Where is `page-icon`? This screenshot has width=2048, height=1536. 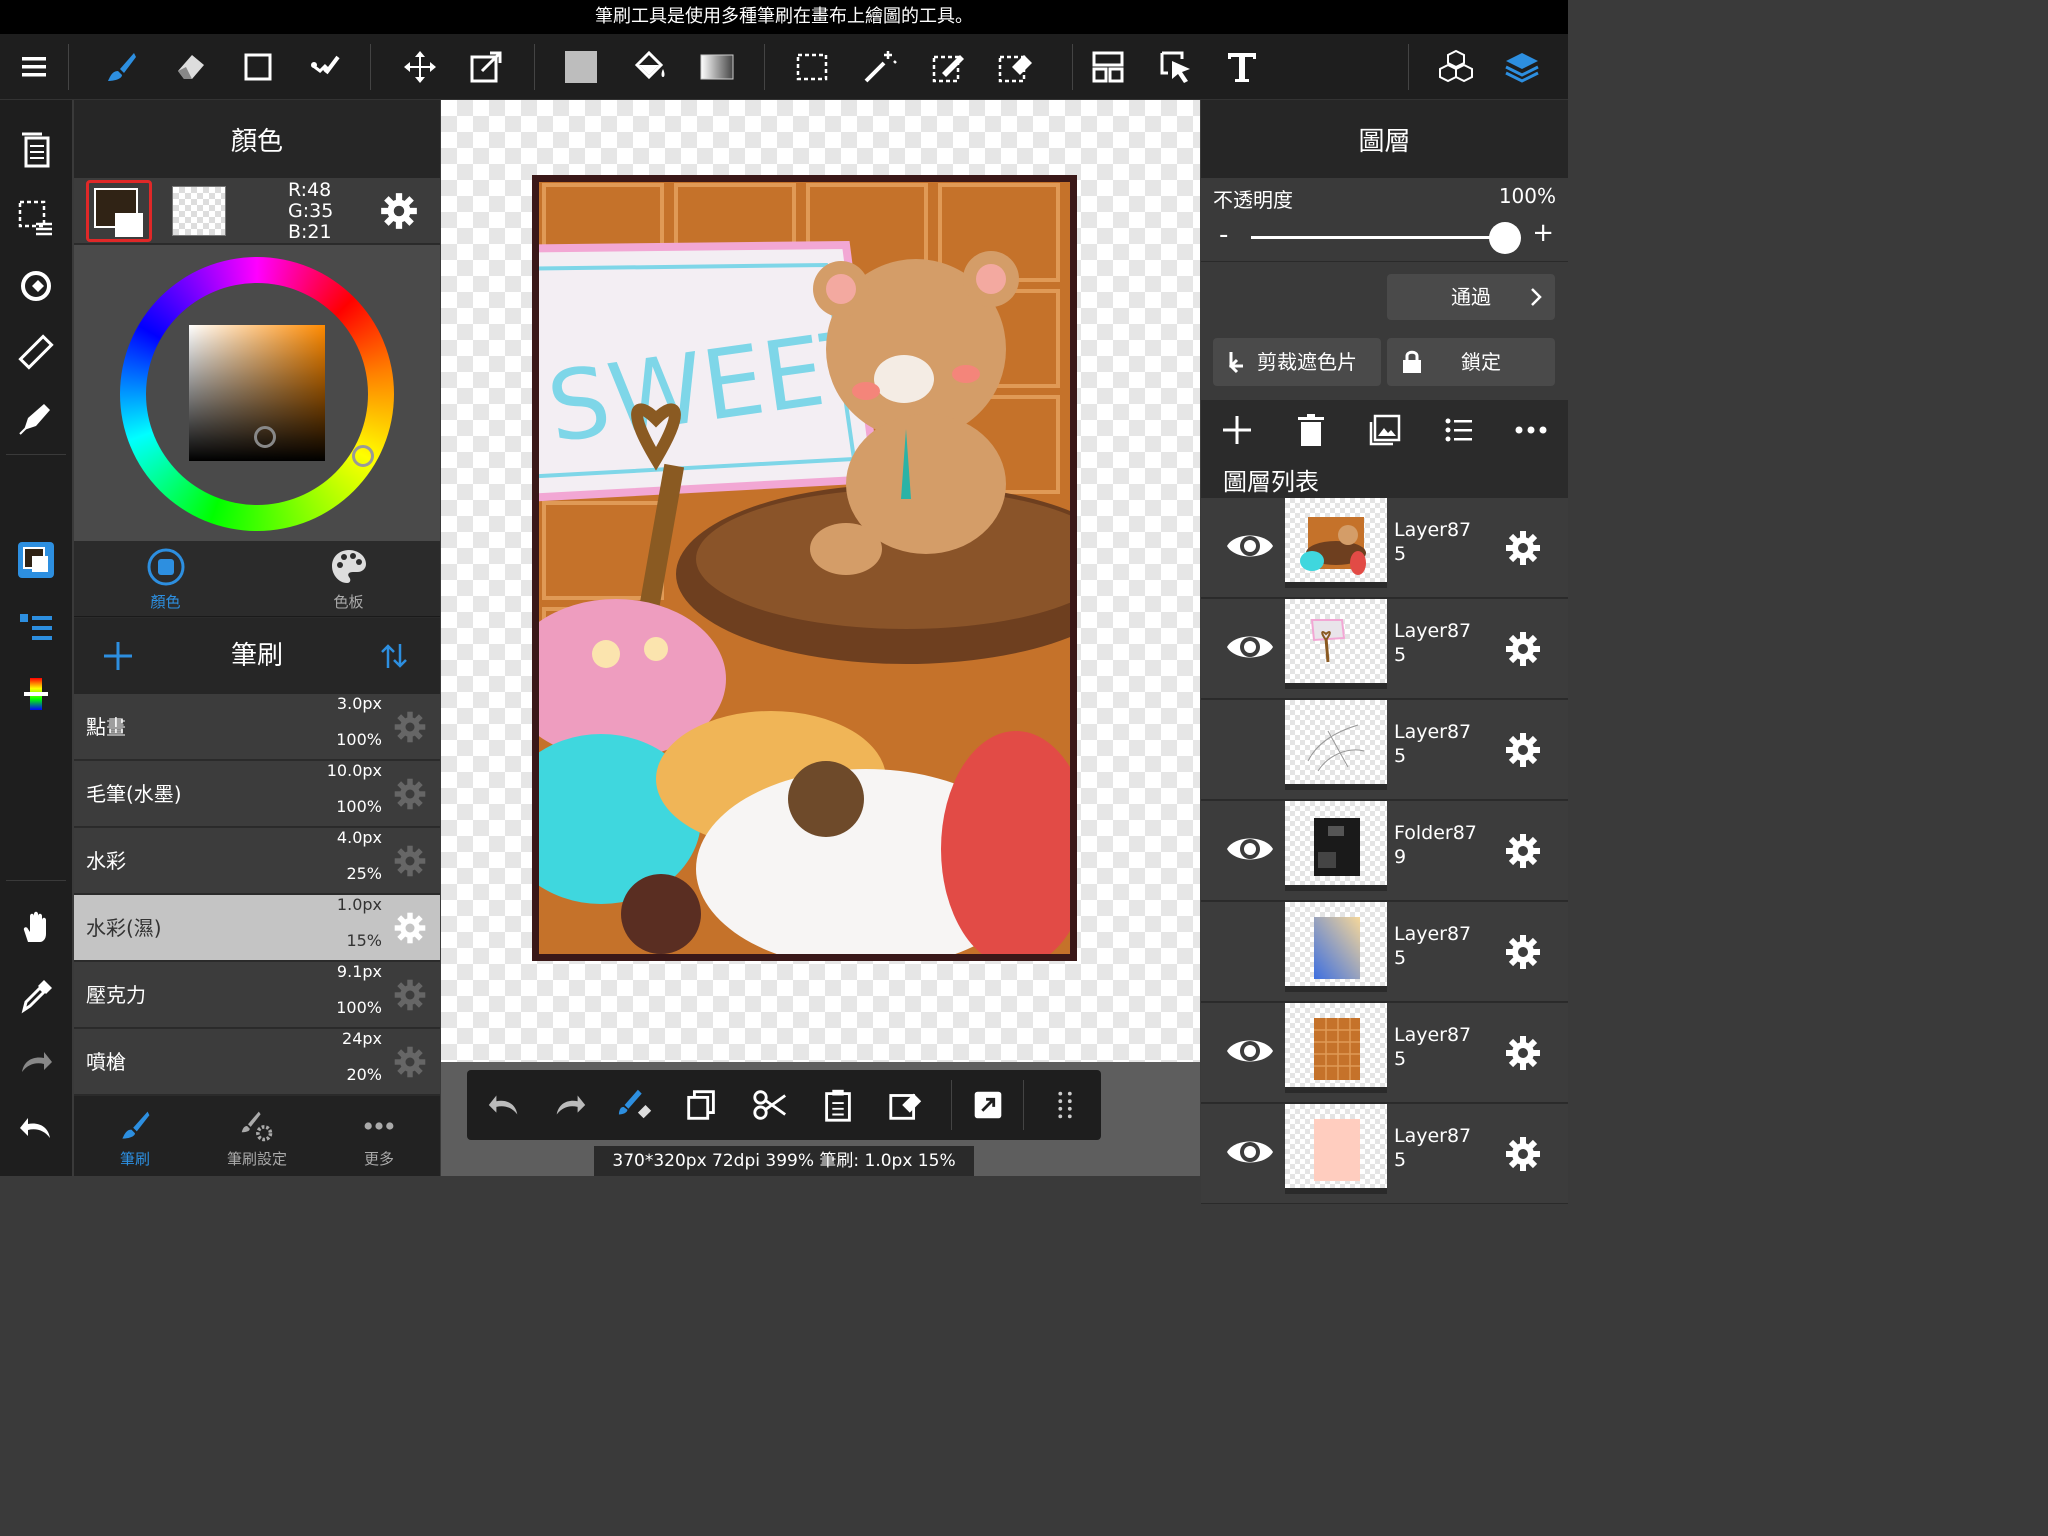 page-icon is located at coordinates (36, 150).